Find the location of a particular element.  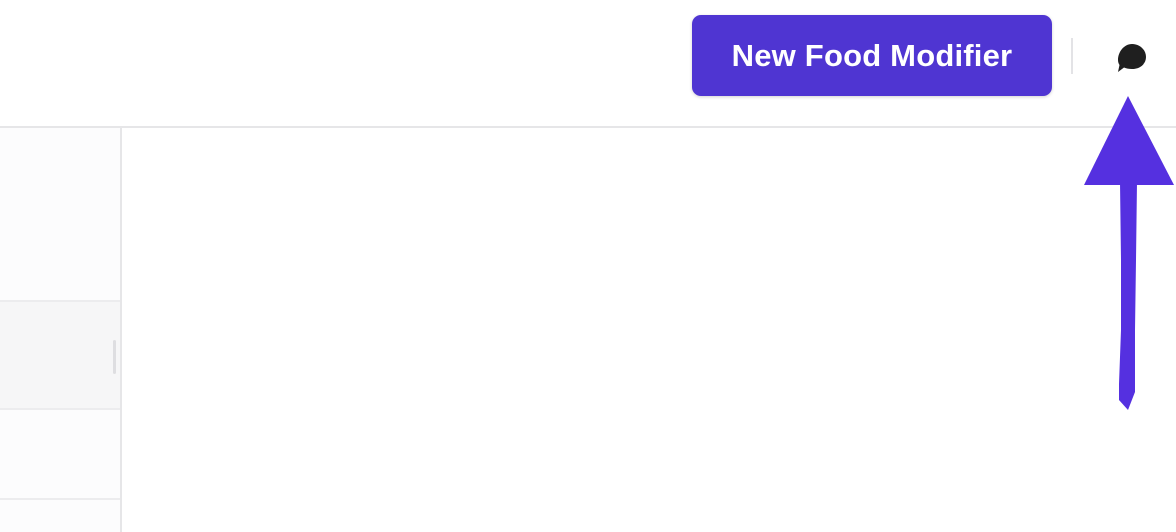

up-arrow-icon is located at coordinates (1129, 253).